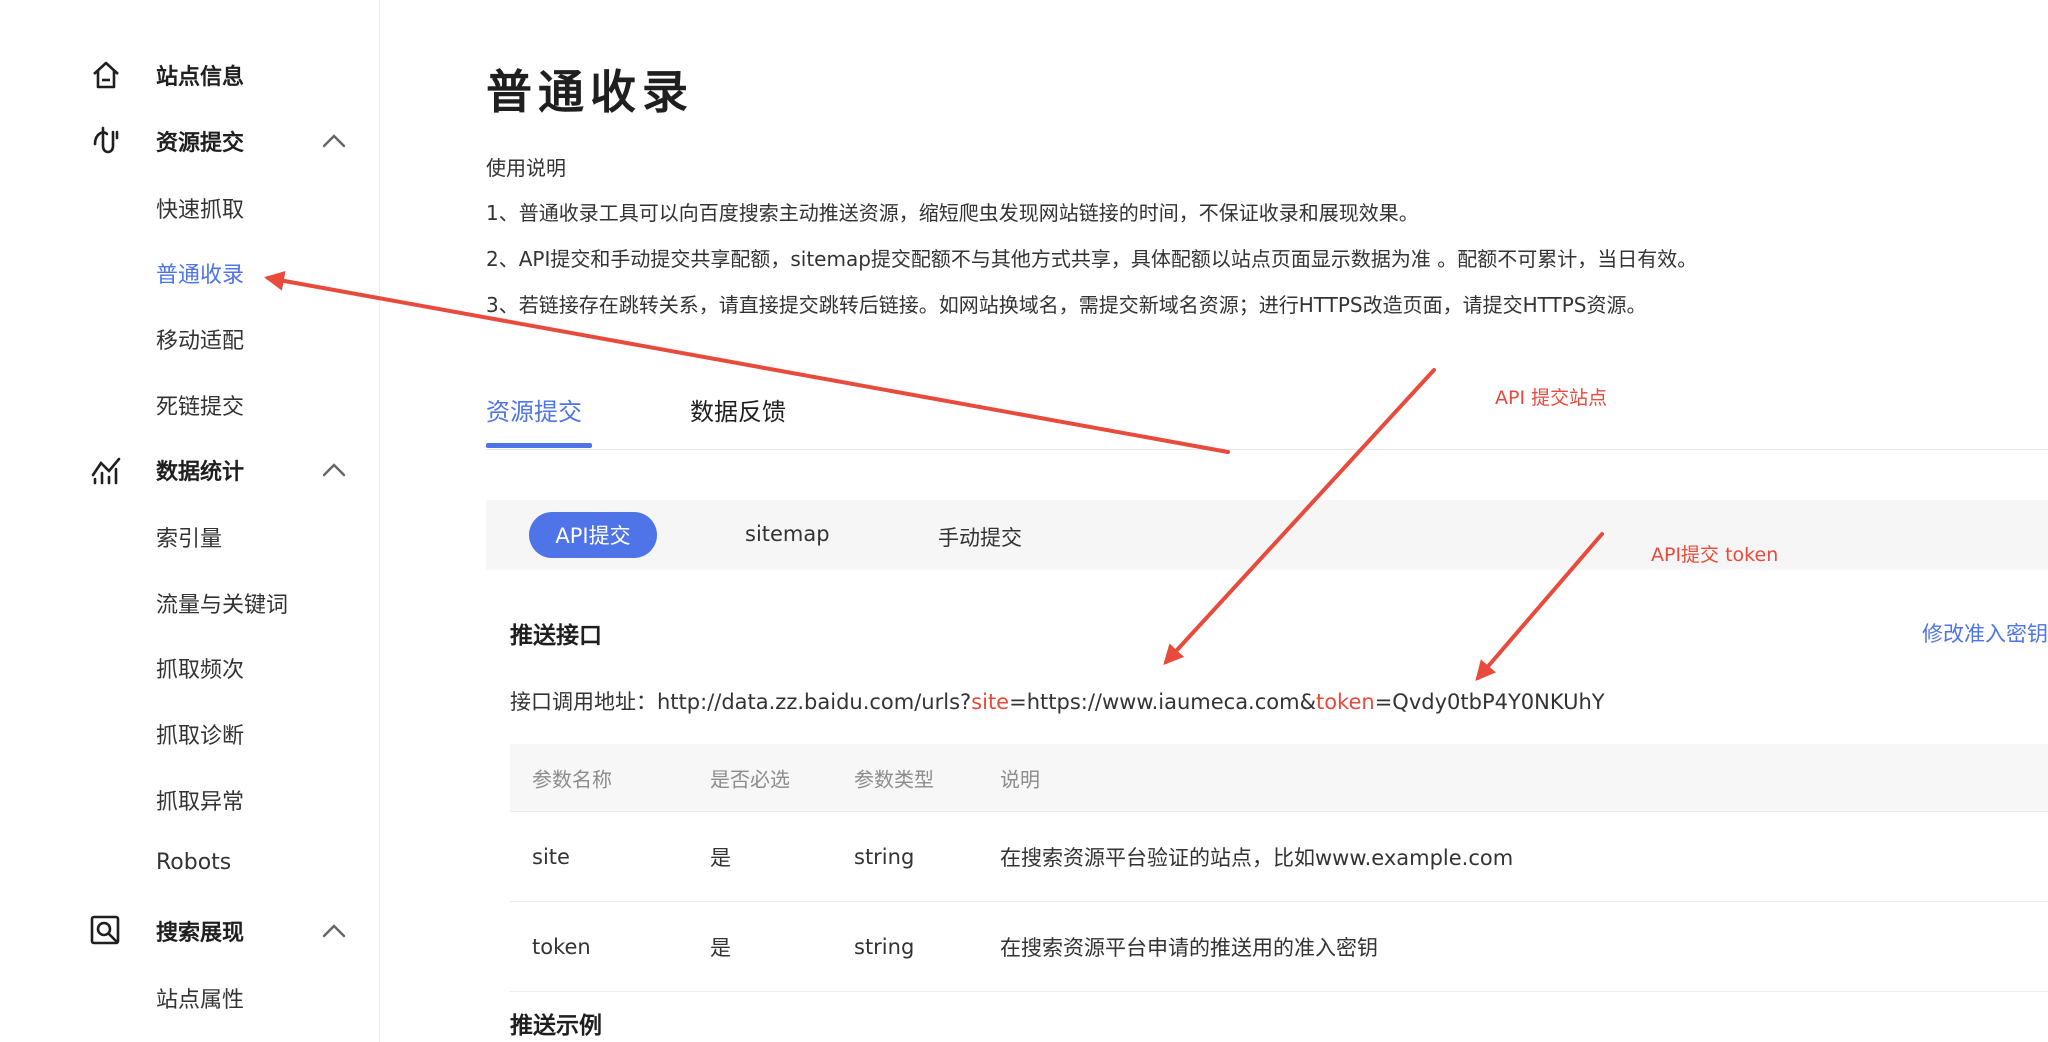 The width and height of the screenshot is (2048, 1042). What do you see at coordinates (990, 702) in the screenshot?
I see `endpoint-site-key: site` at bounding box center [990, 702].